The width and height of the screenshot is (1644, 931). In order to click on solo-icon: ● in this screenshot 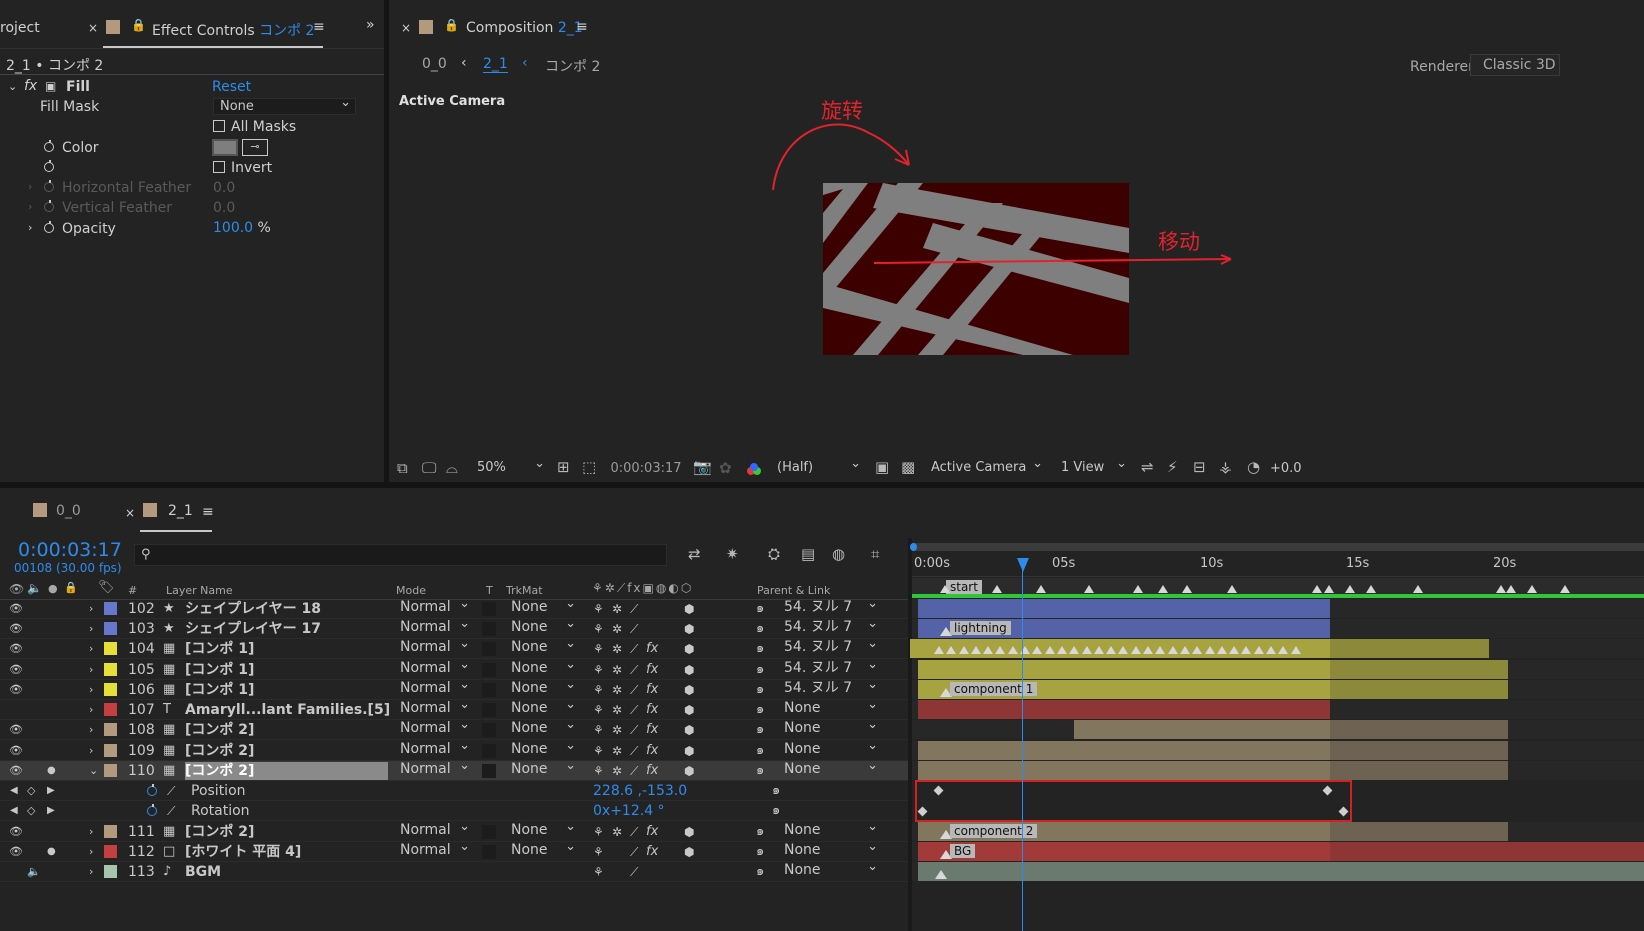, I will do `click(51, 852)`.